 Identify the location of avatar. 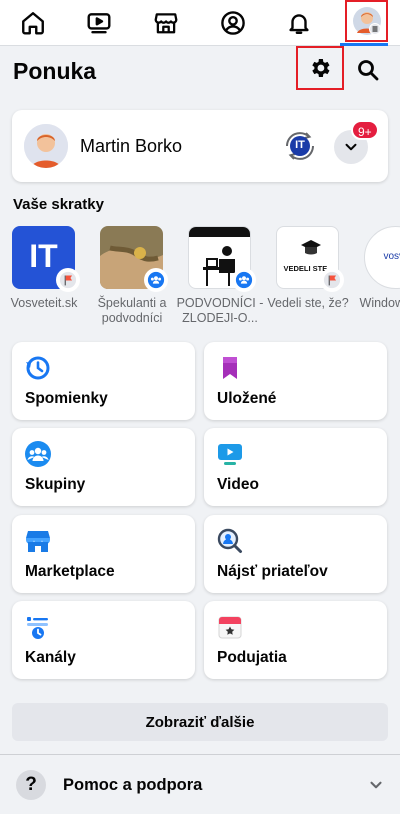
(46, 146).